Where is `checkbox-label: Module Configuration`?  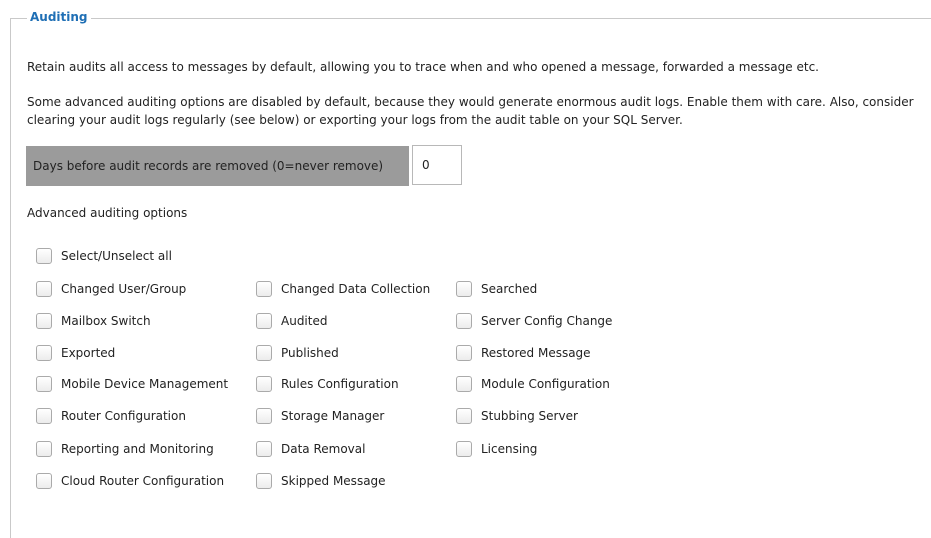
checkbox-label: Module Configuration is located at coordinates (545, 384).